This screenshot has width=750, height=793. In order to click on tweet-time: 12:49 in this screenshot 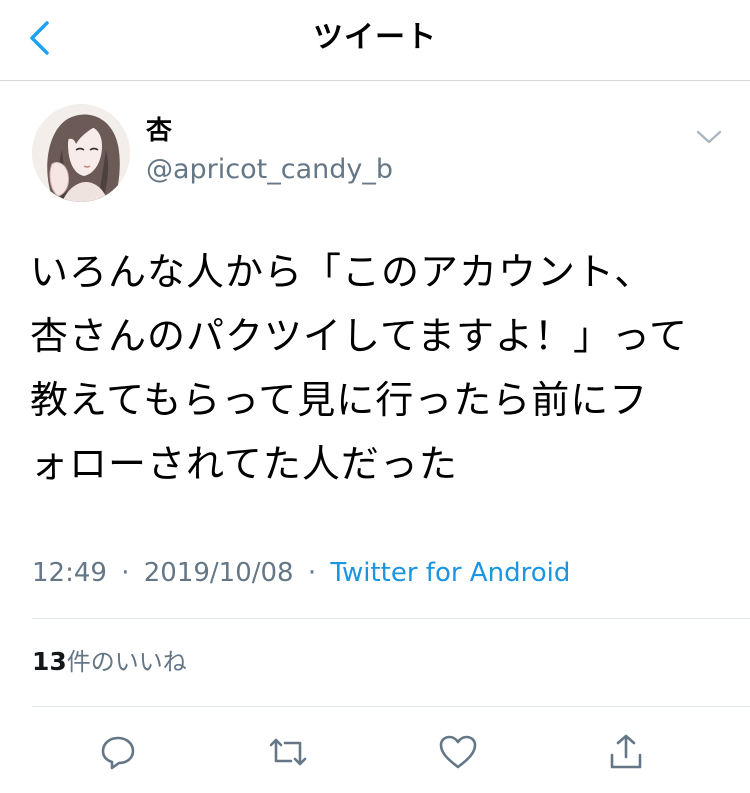, I will do `click(69, 573)`.